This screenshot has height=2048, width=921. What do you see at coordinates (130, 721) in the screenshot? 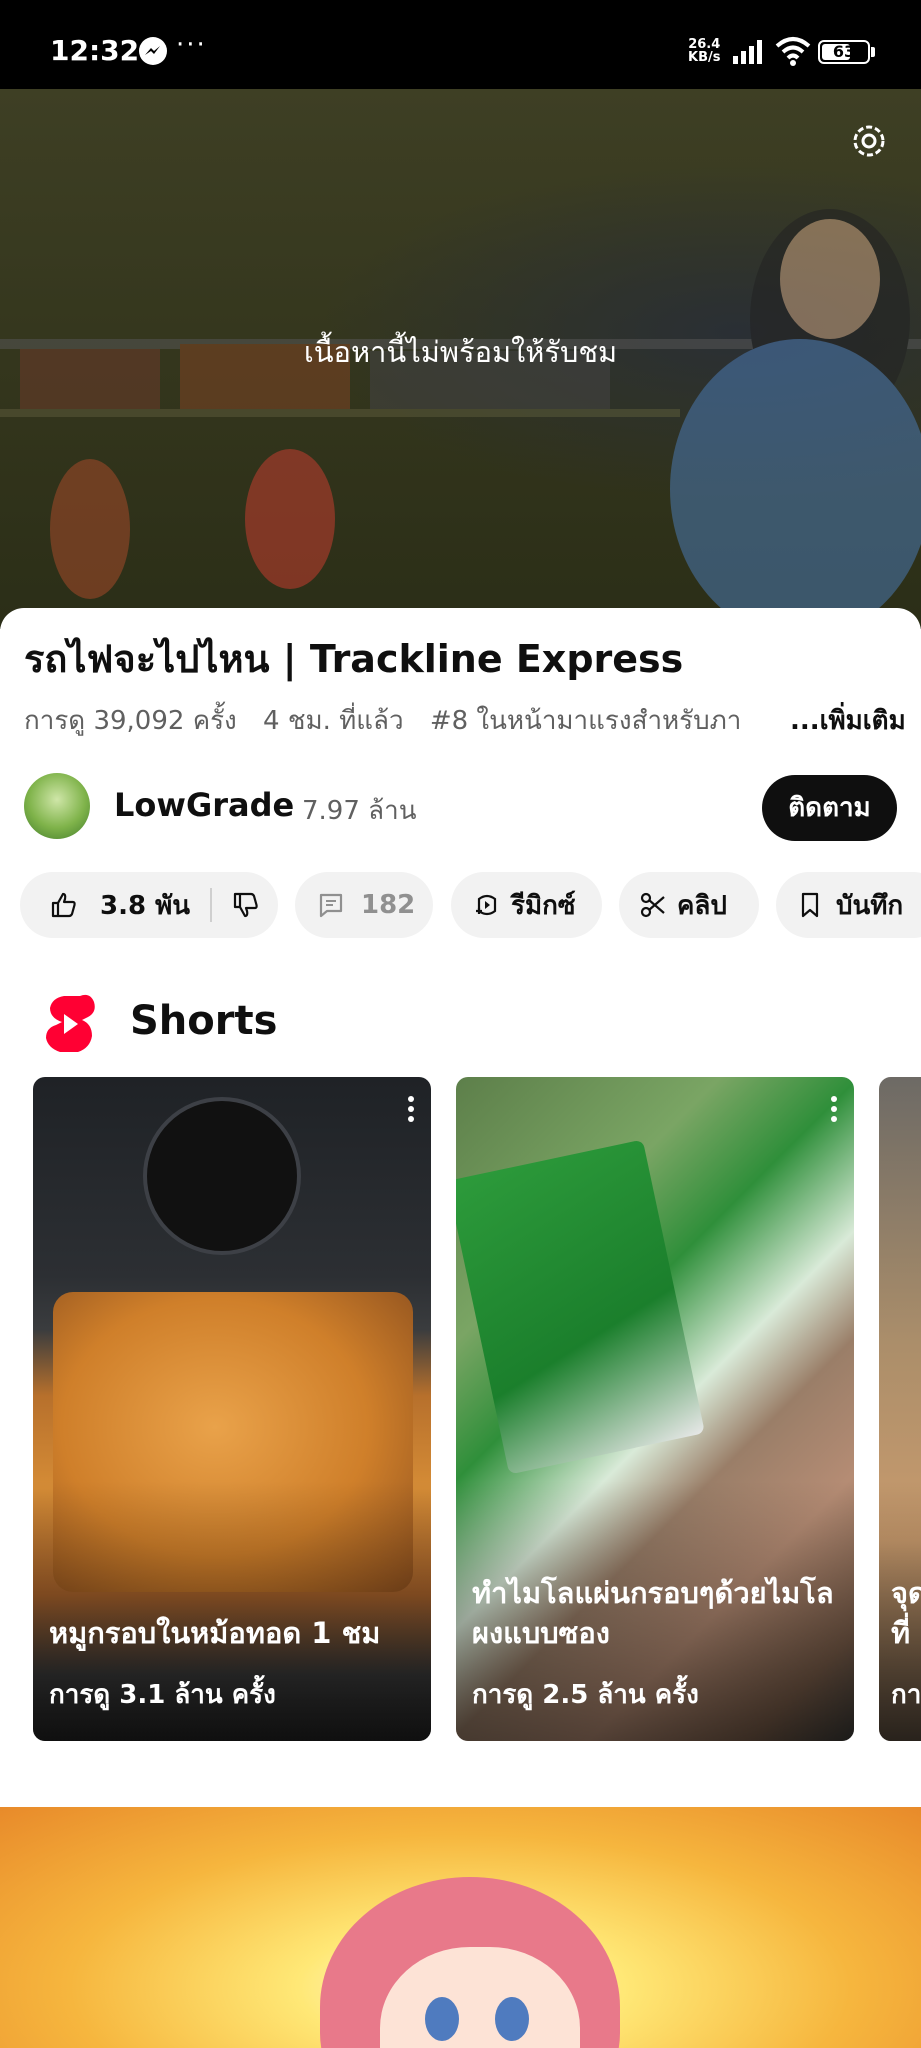
I see `view-count: การดู 39,092 ครั้ง` at bounding box center [130, 721].